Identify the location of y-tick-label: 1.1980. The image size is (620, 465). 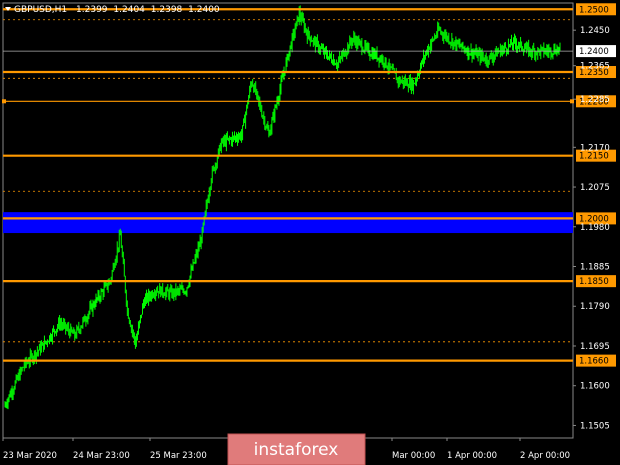
(595, 228).